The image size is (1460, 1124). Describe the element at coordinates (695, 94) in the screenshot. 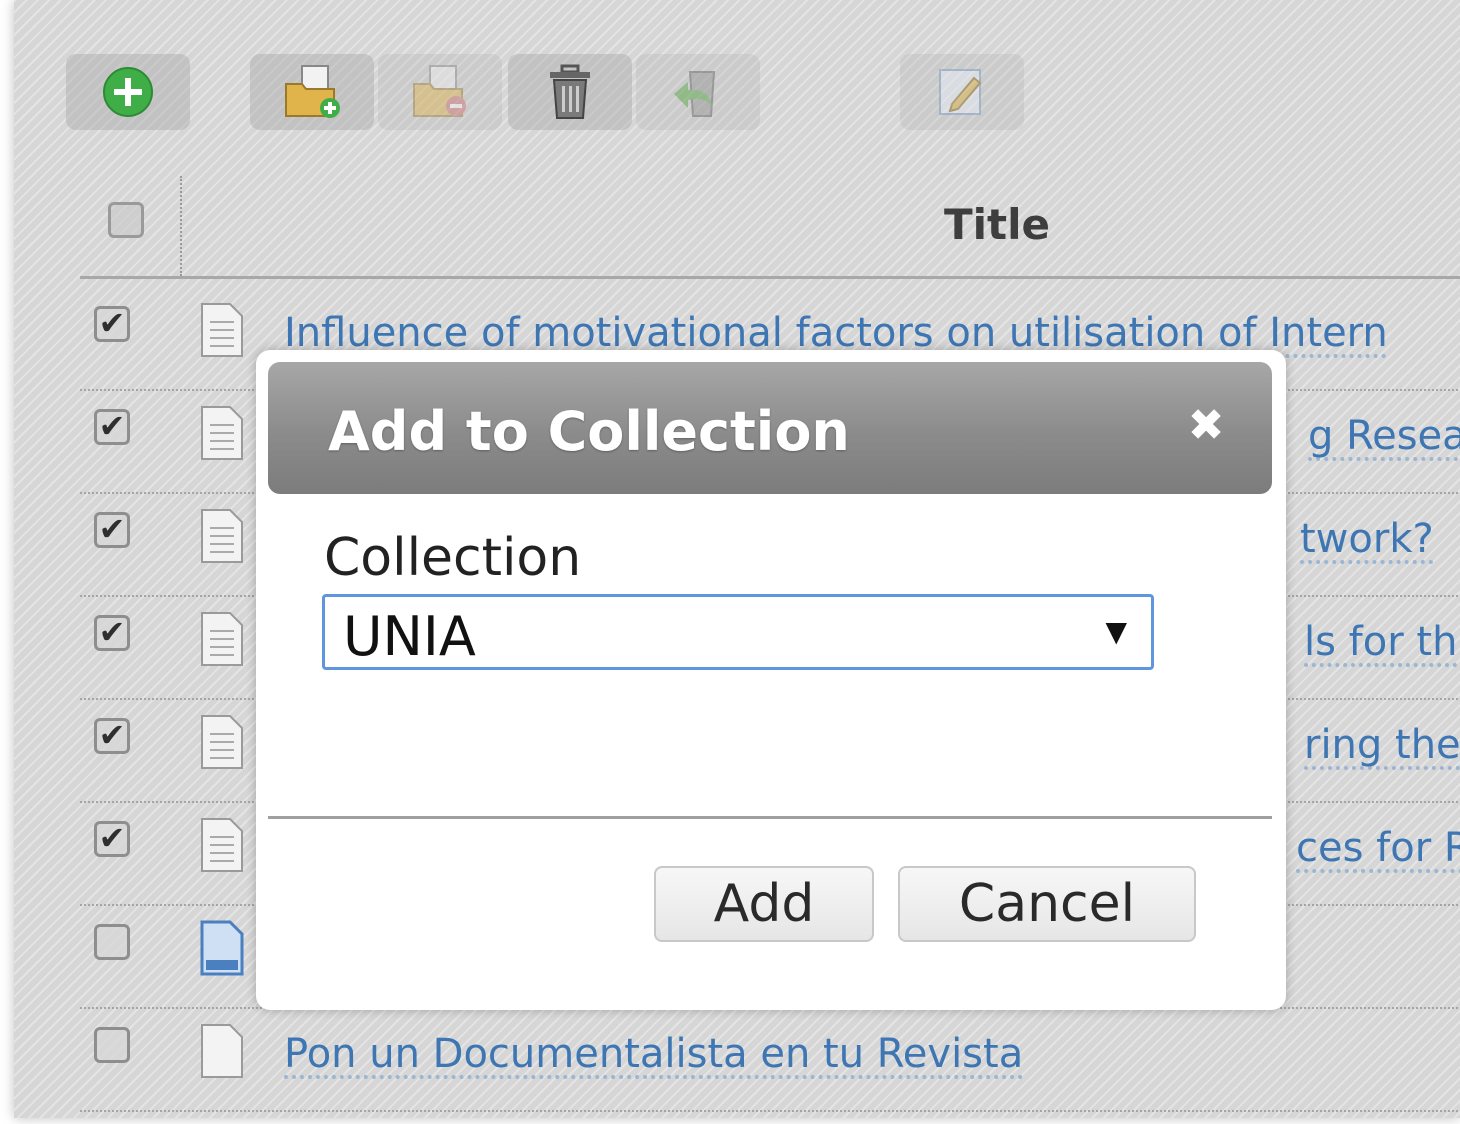

I see `undo-icon` at that location.